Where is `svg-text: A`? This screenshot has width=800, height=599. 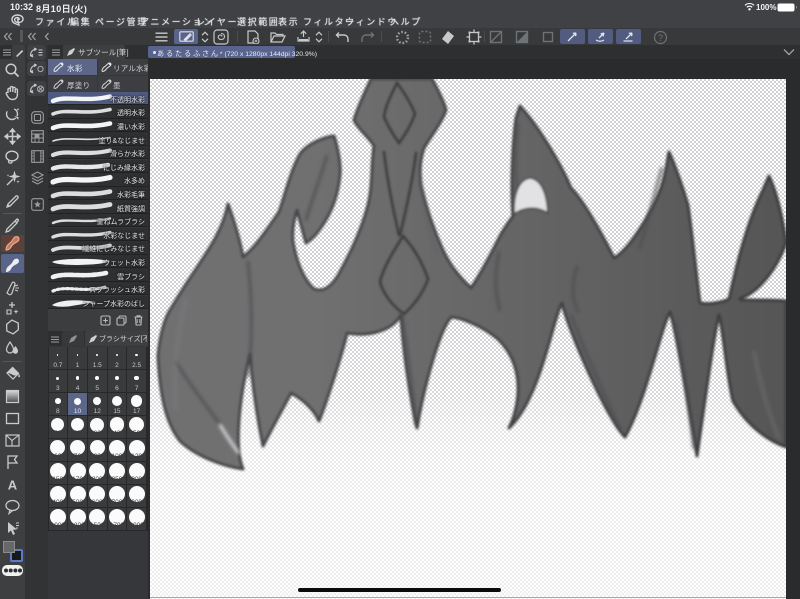
svg-text: A is located at coordinates (13, 485).